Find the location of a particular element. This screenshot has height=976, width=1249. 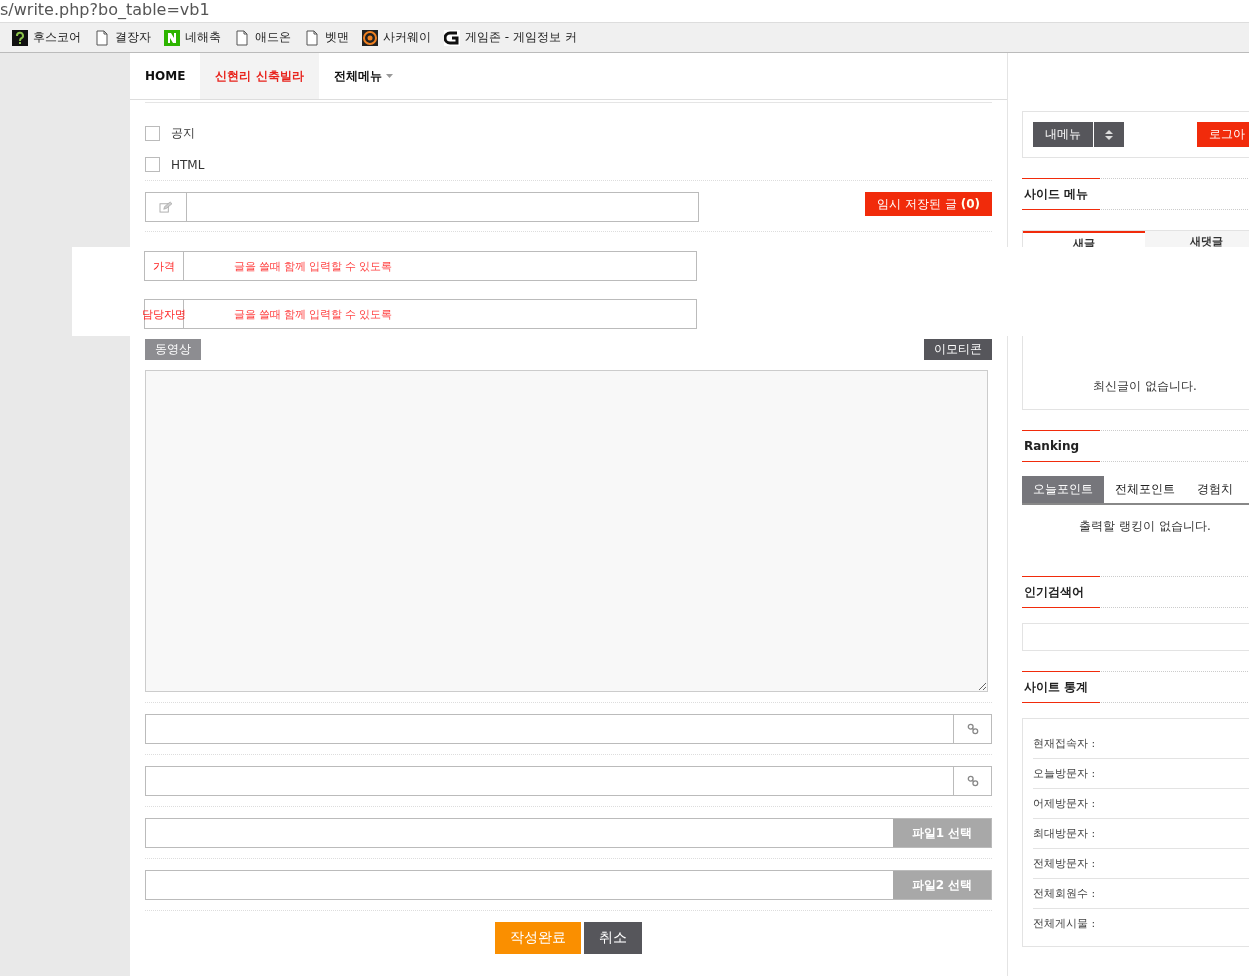

up-down-icon is located at coordinates (1109, 134).